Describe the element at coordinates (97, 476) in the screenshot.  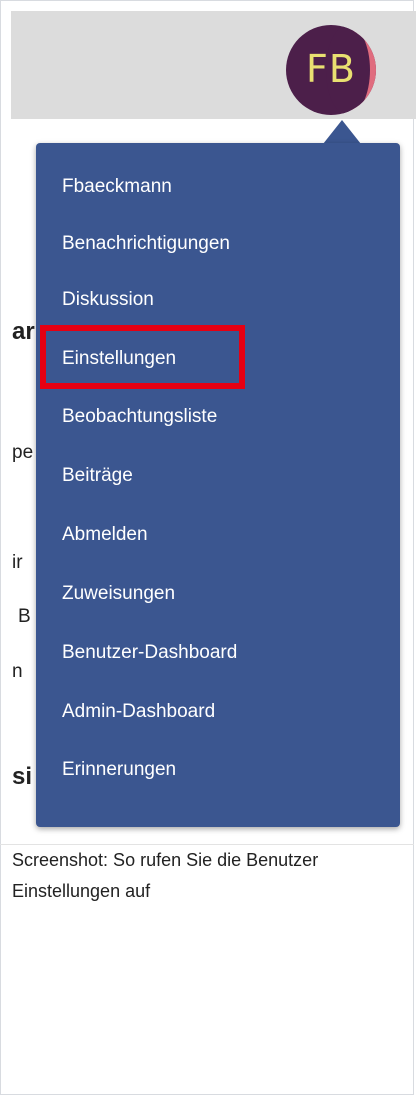
I see `menu-item-contributions: Beiträge` at that location.